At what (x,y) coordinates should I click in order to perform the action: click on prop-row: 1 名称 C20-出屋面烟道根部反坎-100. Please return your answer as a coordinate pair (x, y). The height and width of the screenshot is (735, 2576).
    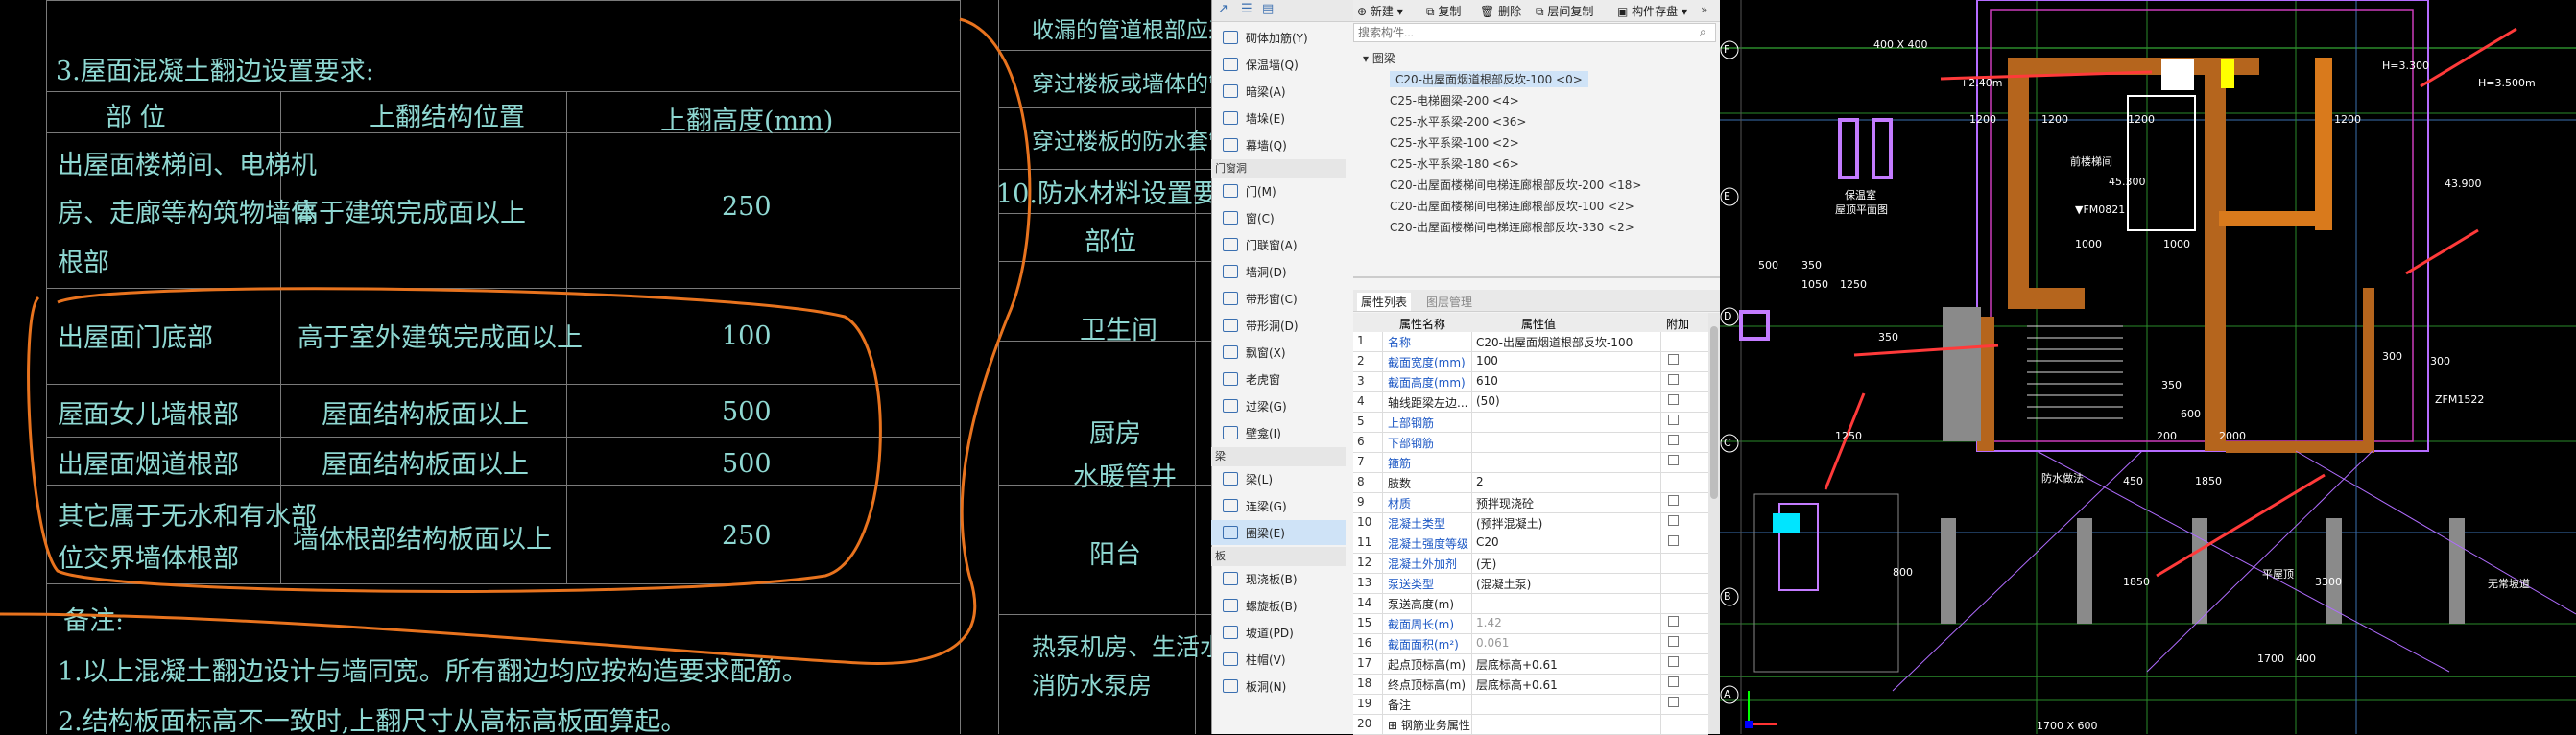
    Looking at the image, I should click on (1530, 342).